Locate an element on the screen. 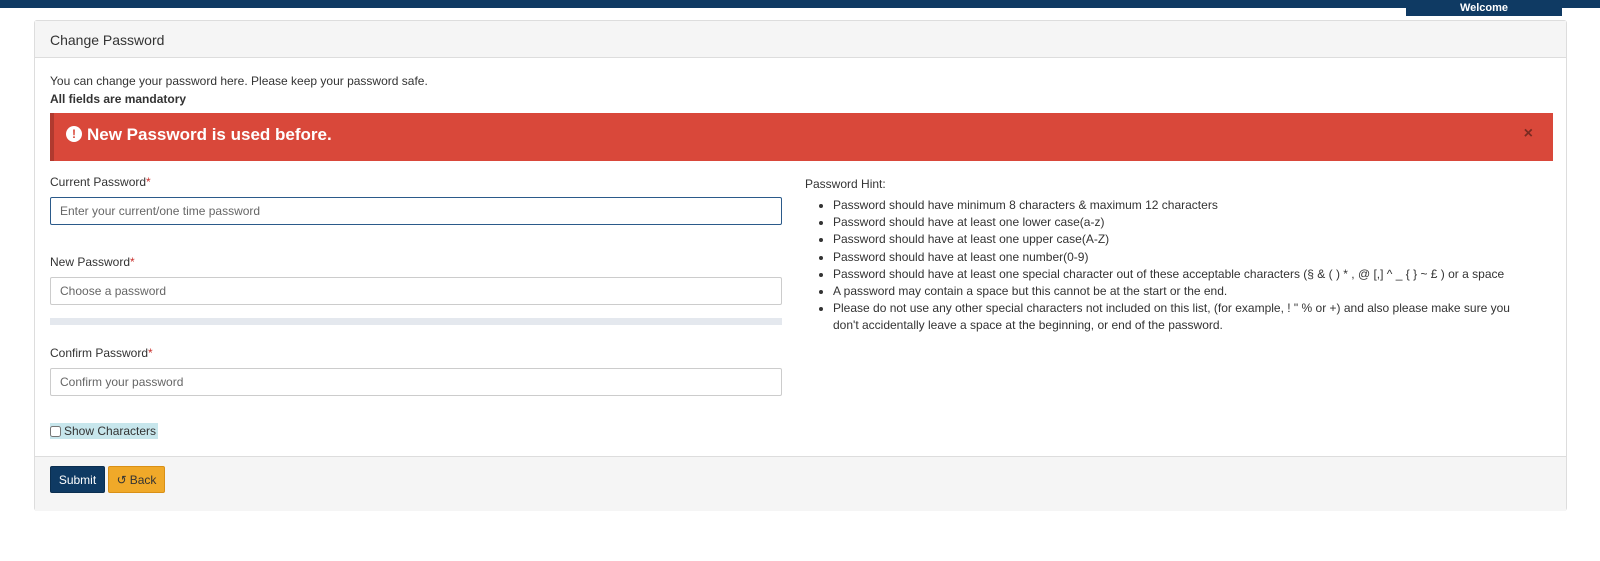 The width and height of the screenshot is (1600, 561). back-button: ↺ Back is located at coordinates (136, 479).